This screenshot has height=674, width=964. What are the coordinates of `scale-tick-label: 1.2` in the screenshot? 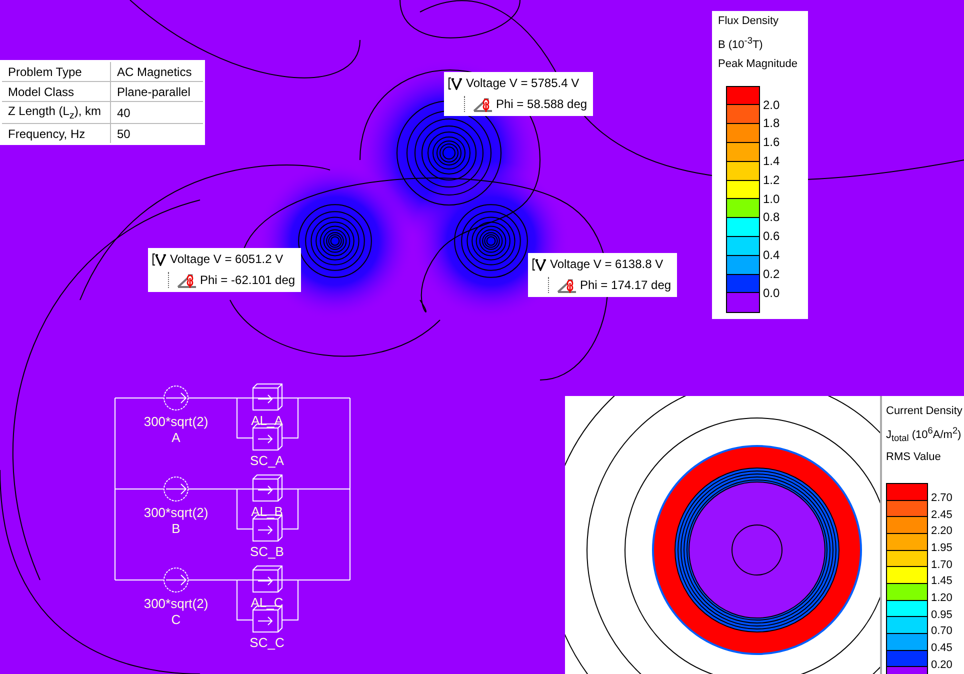 It's located at (771, 180).